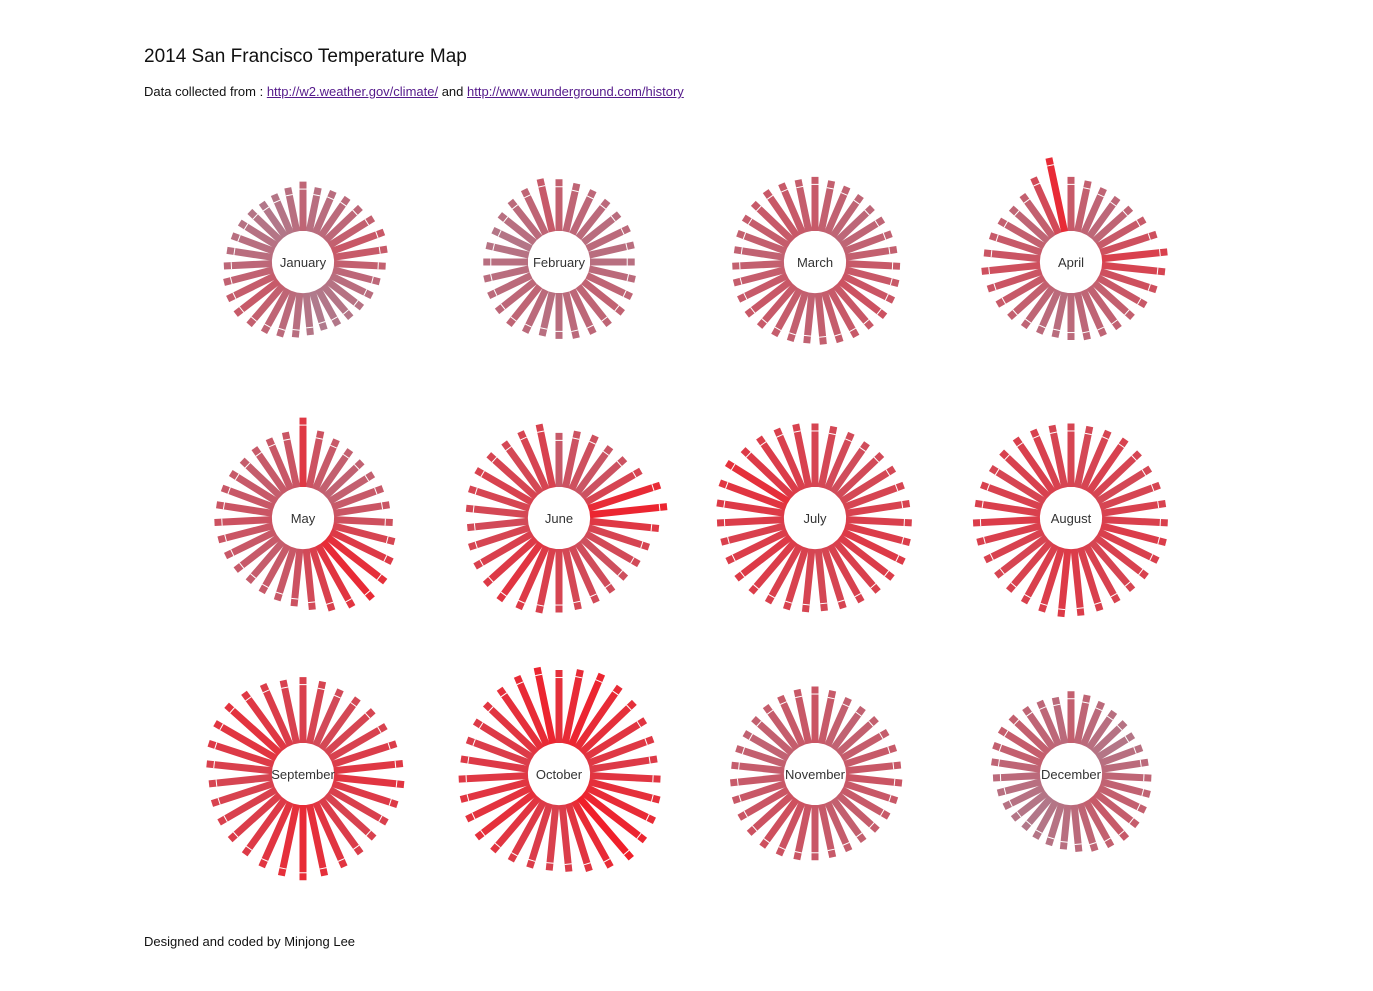  I want to click on month-label: August, so click(1071, 518).